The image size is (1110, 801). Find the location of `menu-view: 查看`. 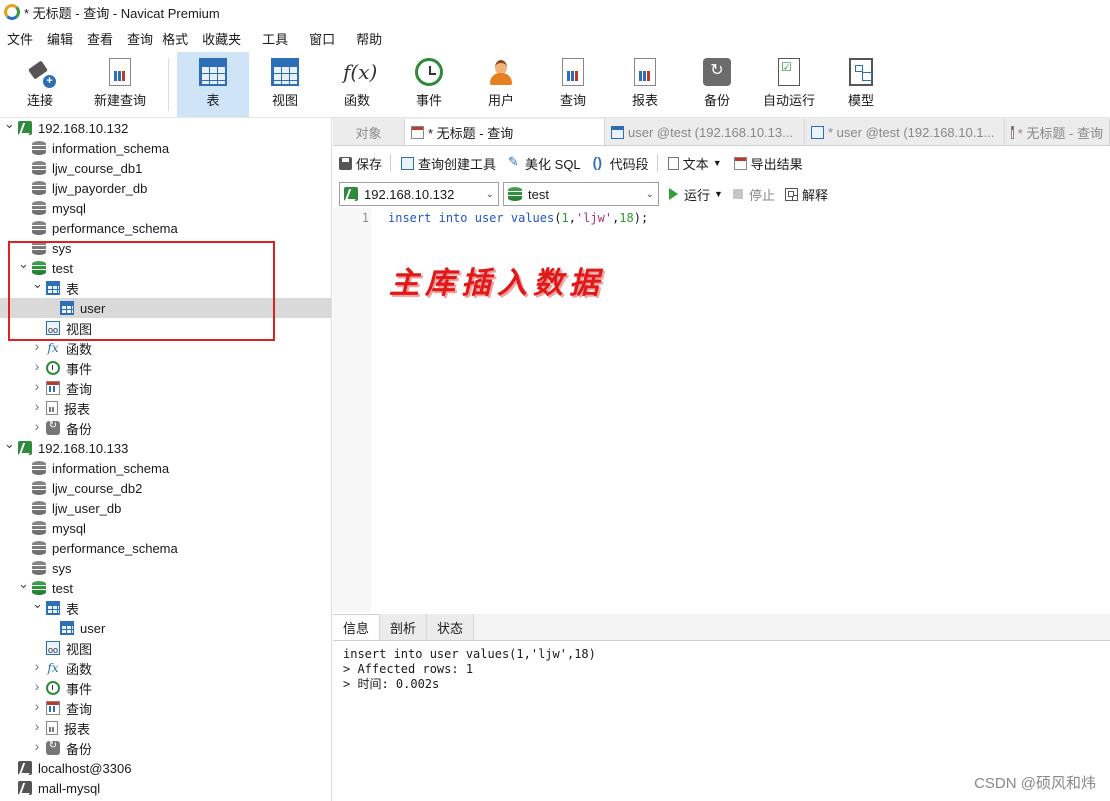

menu-view: 查看 is located at coordinates (100, 38).